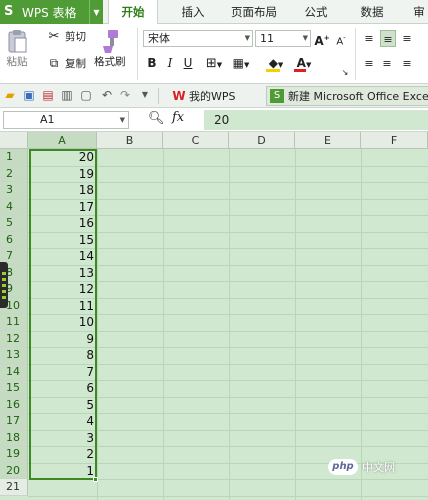 The width and height of the screenshot is (428, 500). I want to click on align-top-icon: ≡, so click(369, 38).